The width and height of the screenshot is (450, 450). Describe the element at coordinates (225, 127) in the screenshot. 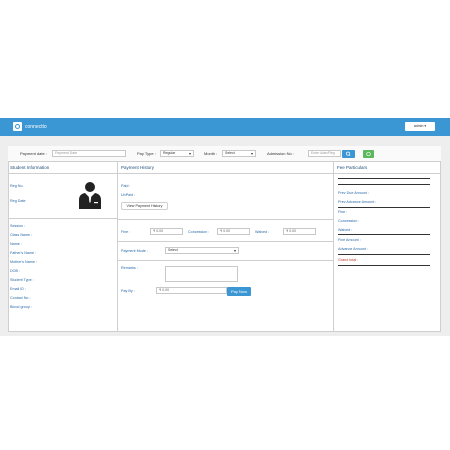

I see `top-navbar: connectto admin ▾` at that location.